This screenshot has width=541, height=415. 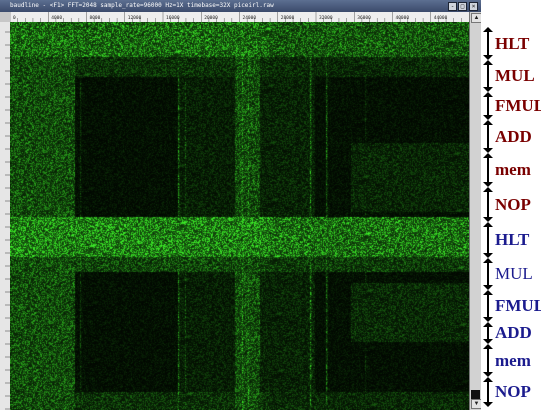 I want to click on ruler-tick-label: 28000, so click(x=288, y=18).